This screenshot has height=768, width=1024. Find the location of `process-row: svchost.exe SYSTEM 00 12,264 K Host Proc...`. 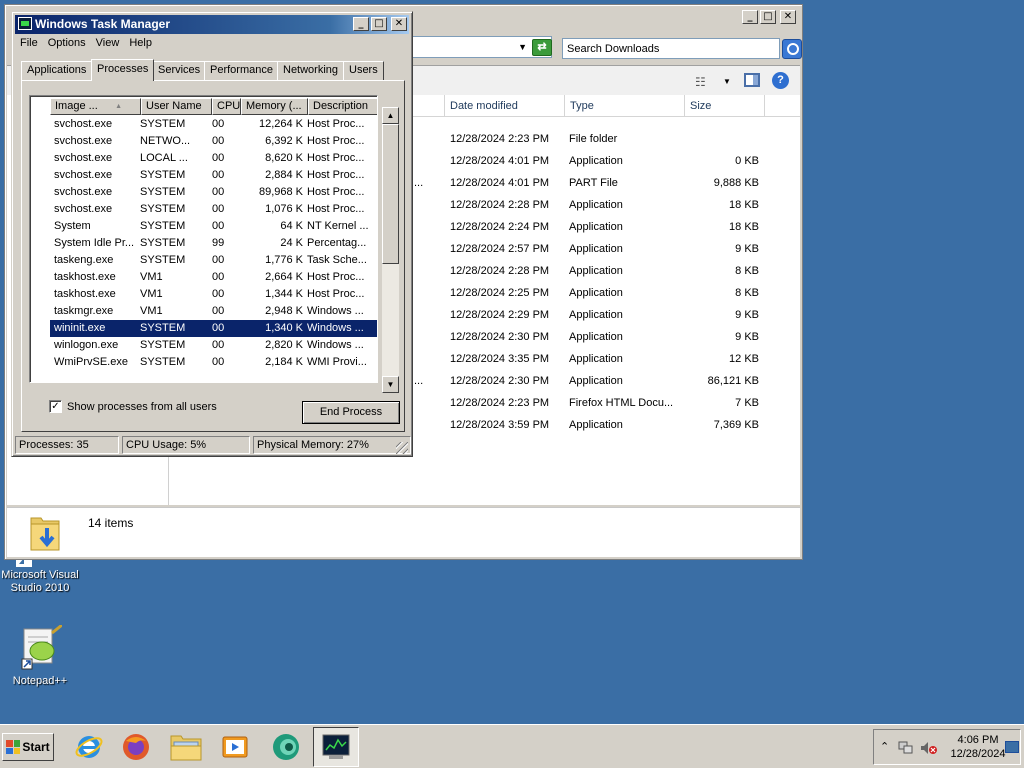

process-row: svchost.exe SYSTEM 00 12,264 K Host Proc... is located at coordinates (213, 124).